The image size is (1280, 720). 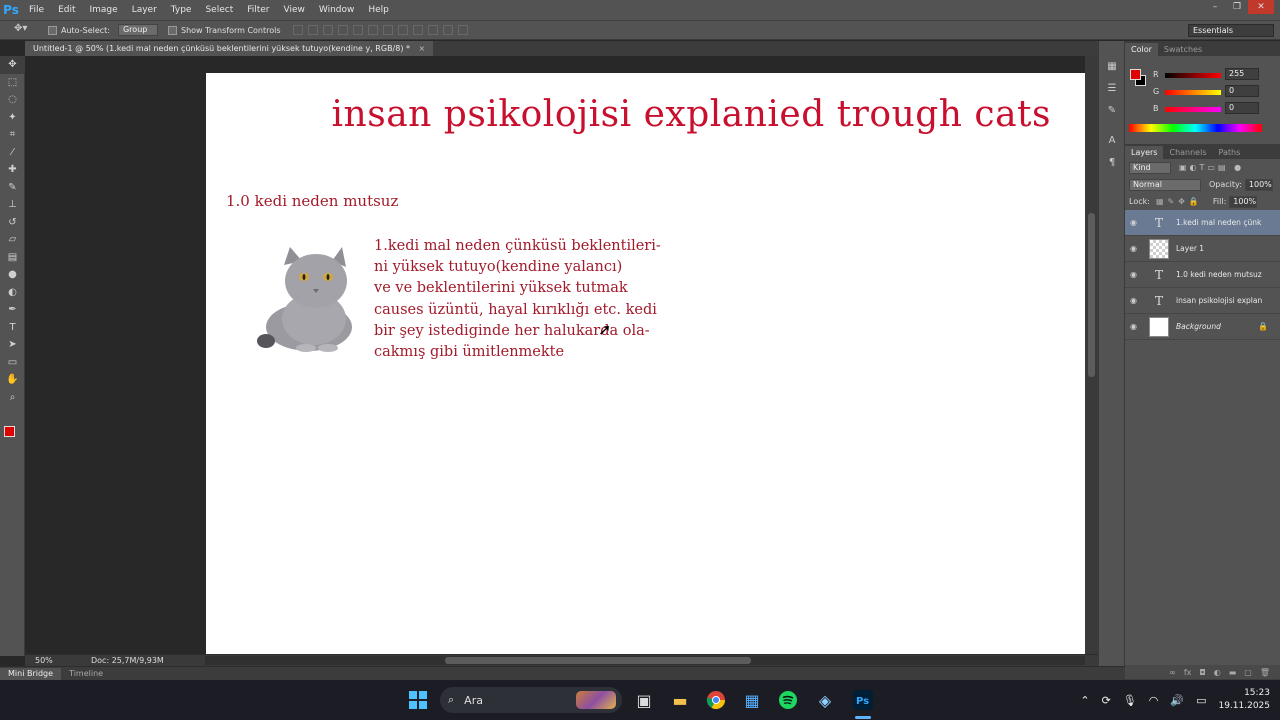 I want to click on fill-input: 100%, so click(x=1243, y=201).